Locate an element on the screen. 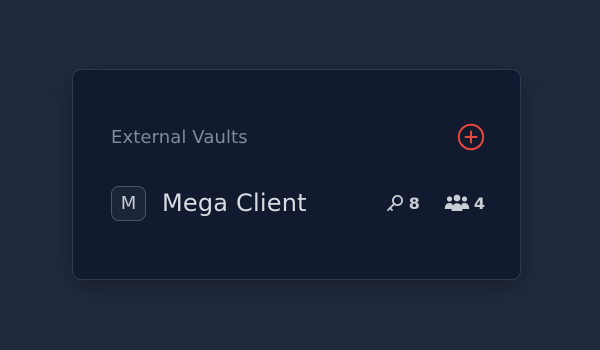 The width and height of the screenshot is (600, 350). vault-row: M Mega Client 8 4 is located at coordinates (298, 203).